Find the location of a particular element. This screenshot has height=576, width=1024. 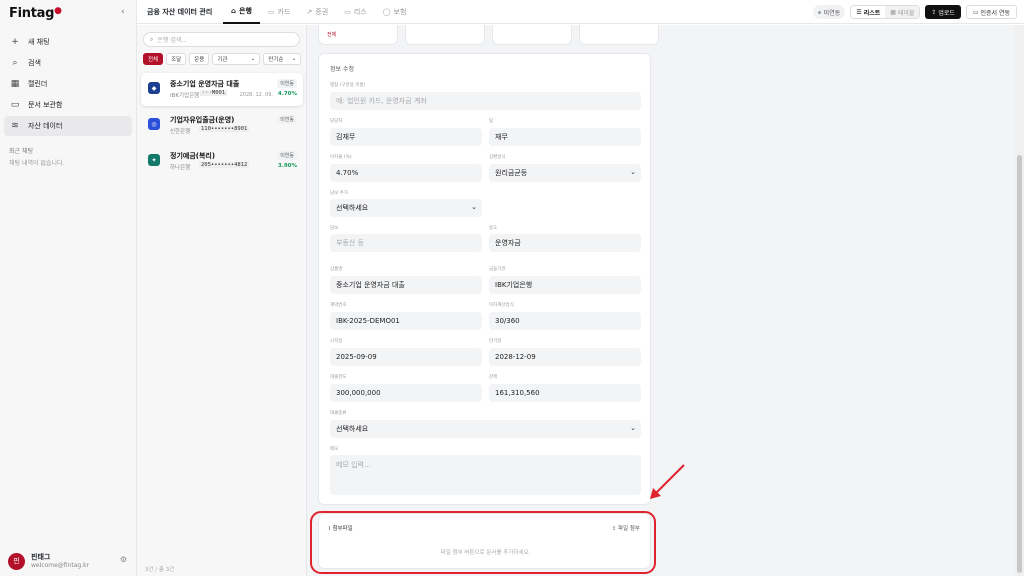

logo: Fintag● is located at coordinates (35, 13).